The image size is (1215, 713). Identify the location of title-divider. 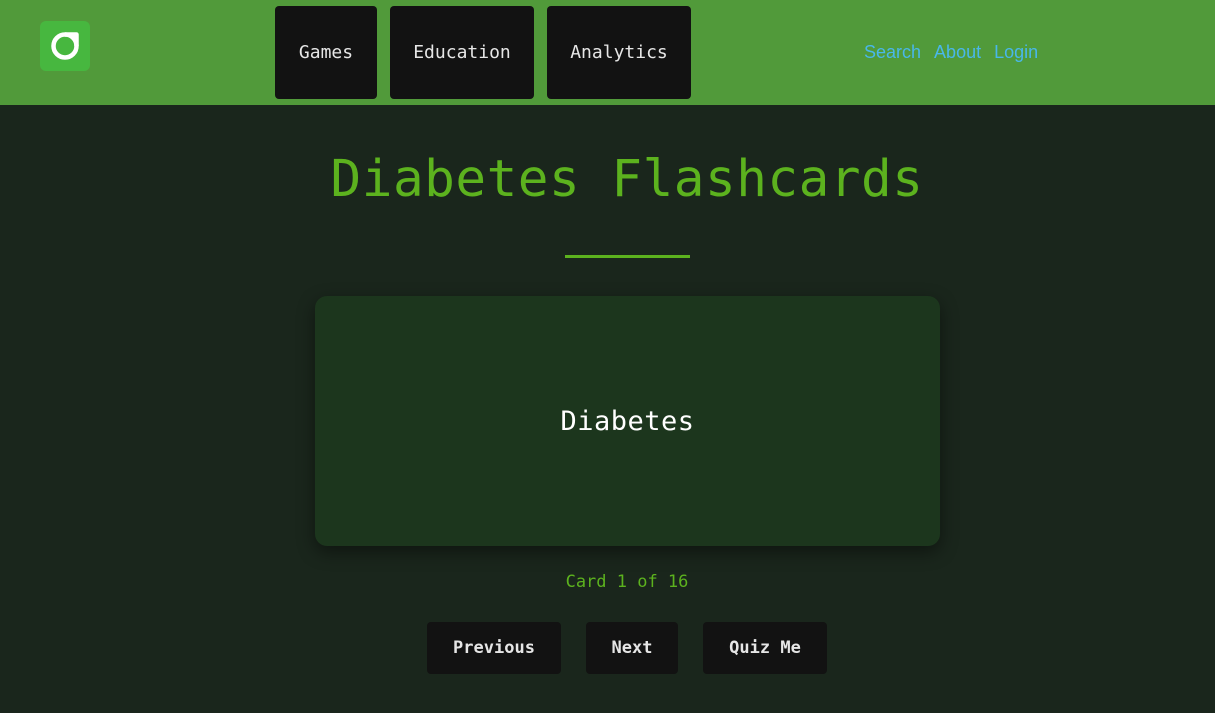
(627, 256).